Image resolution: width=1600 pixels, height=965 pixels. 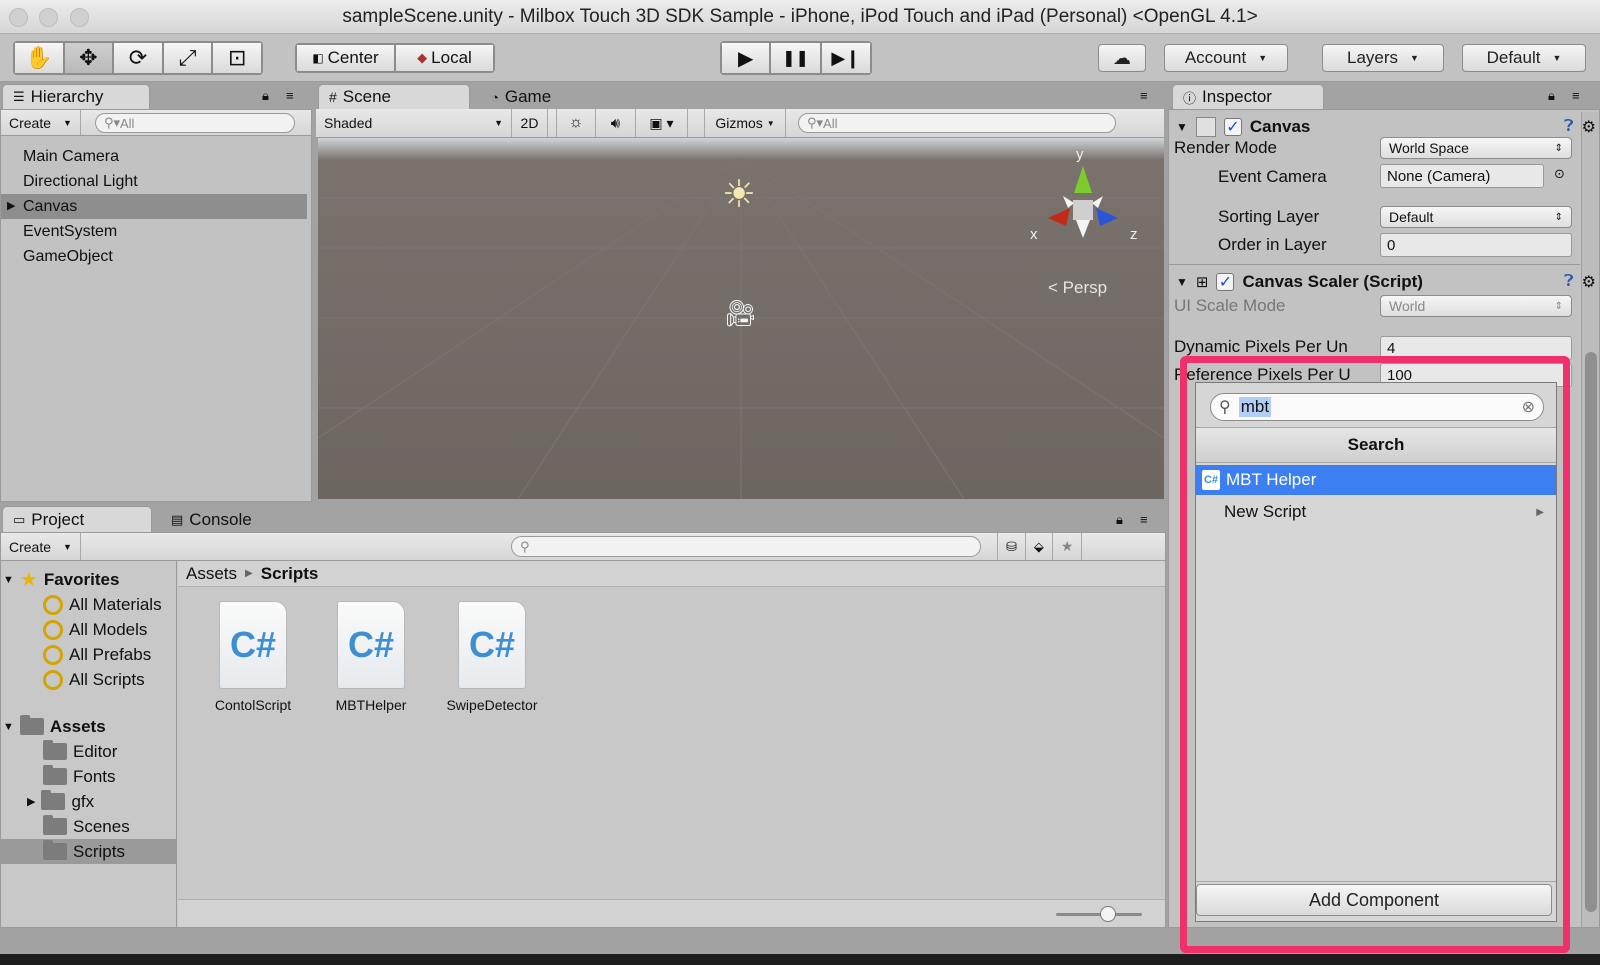 I want to click on pivot-local-button: ◆ Local, so click(x=444, y=58).